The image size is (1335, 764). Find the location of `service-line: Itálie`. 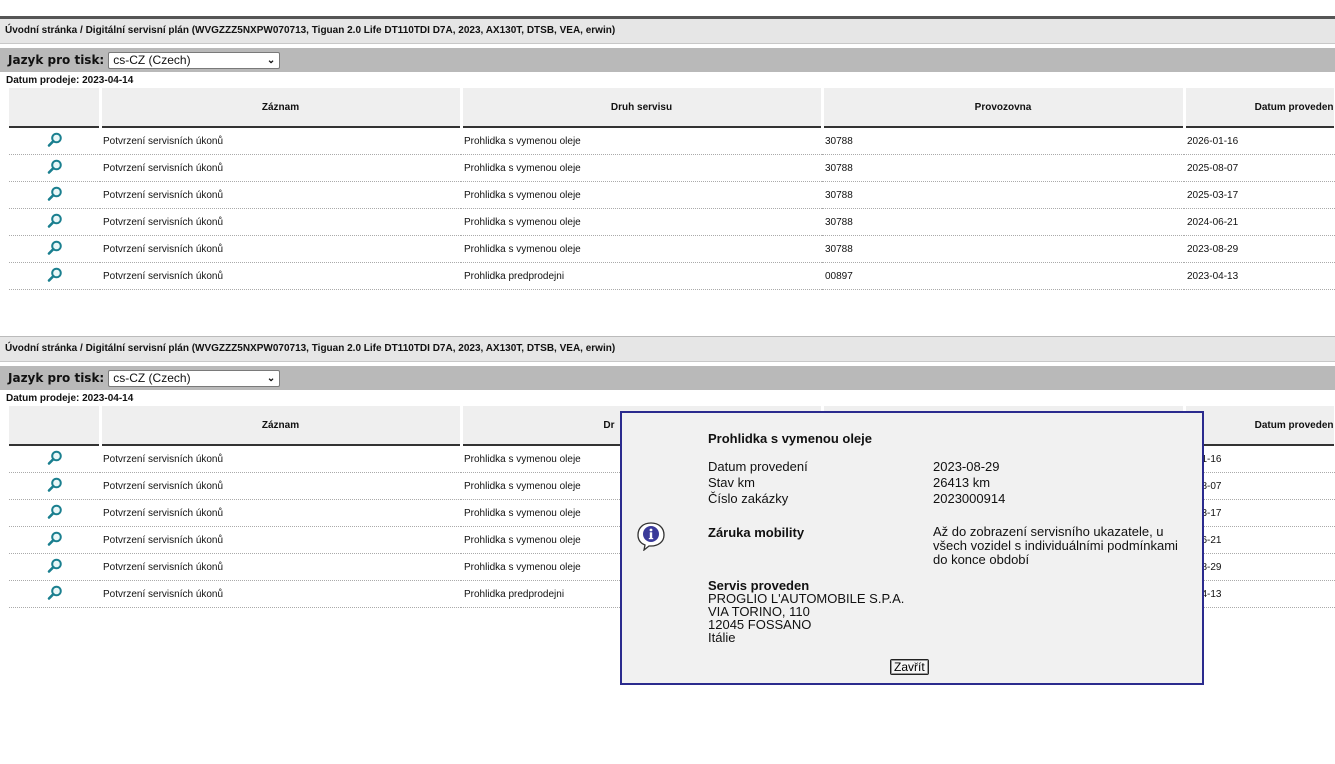

service-line: Itálie is located at coordinates (722, 637).